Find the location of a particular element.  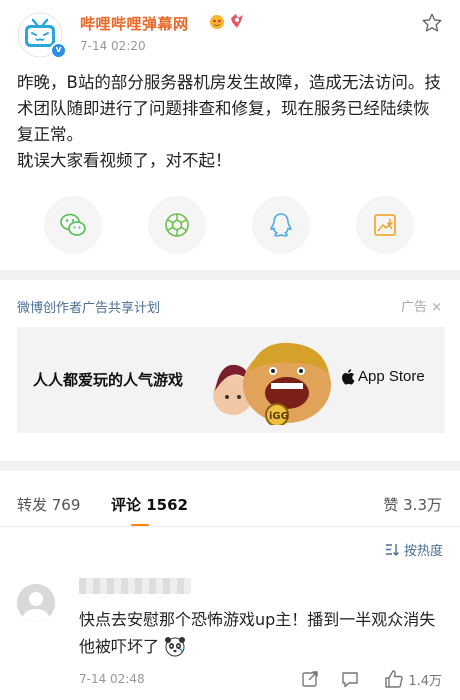

comment-text: 快点去安慰那个恐怖游戏up主！播到一半观众消失他被吓坏了 is located at coordinates (264, 633).